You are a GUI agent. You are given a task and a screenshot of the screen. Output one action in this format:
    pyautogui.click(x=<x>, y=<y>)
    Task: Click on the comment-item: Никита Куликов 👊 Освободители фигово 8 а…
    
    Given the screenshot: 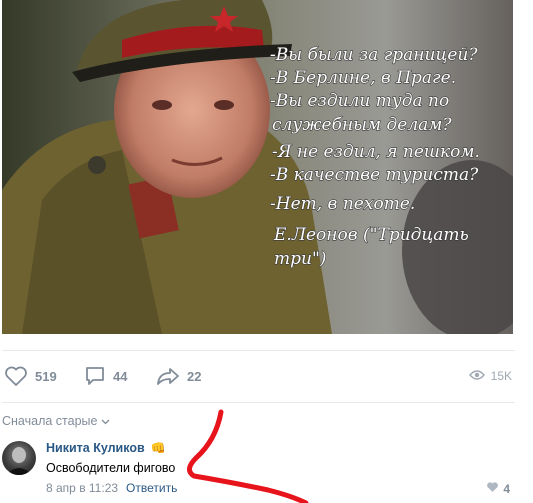 What is the action you would take?
    pyautogui.click(x=260, y=468)
    